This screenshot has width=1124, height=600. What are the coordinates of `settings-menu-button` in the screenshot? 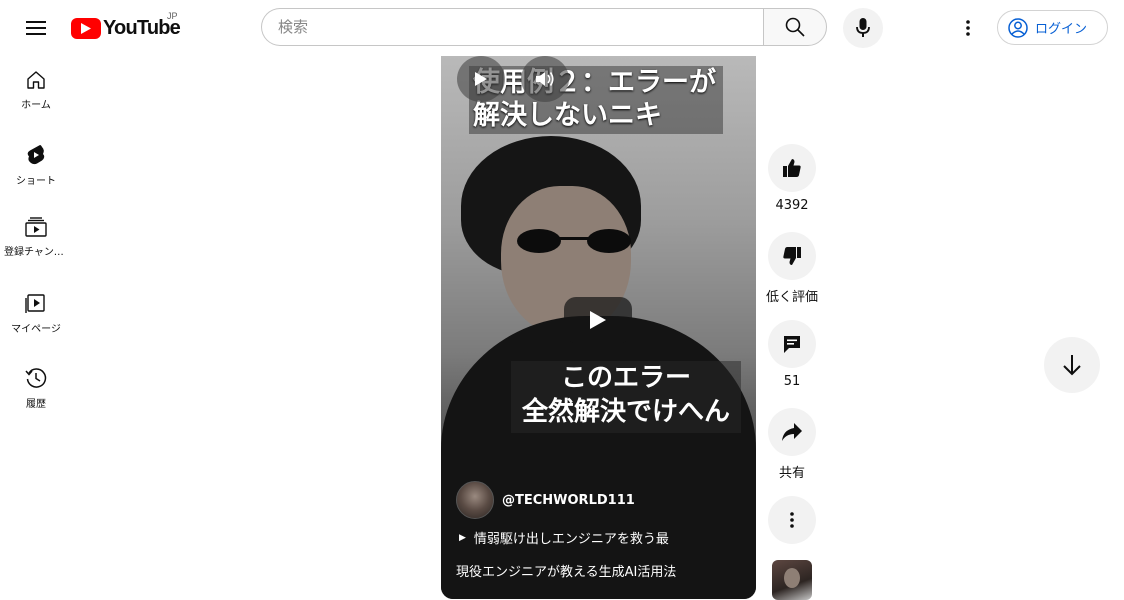 It's located at (968, 28).